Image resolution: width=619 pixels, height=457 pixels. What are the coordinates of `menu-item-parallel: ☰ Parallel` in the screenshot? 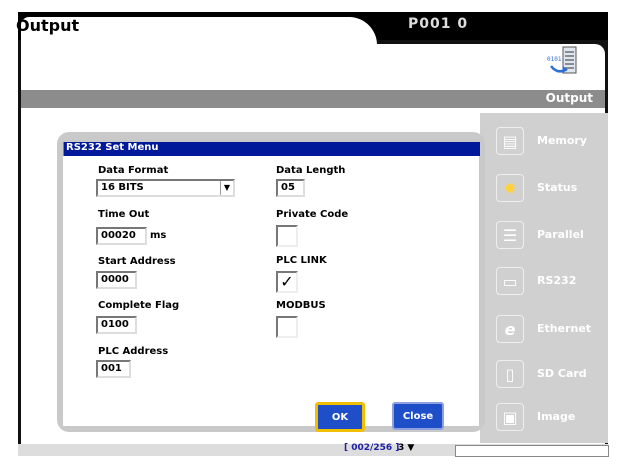 It's located at (544, 235).